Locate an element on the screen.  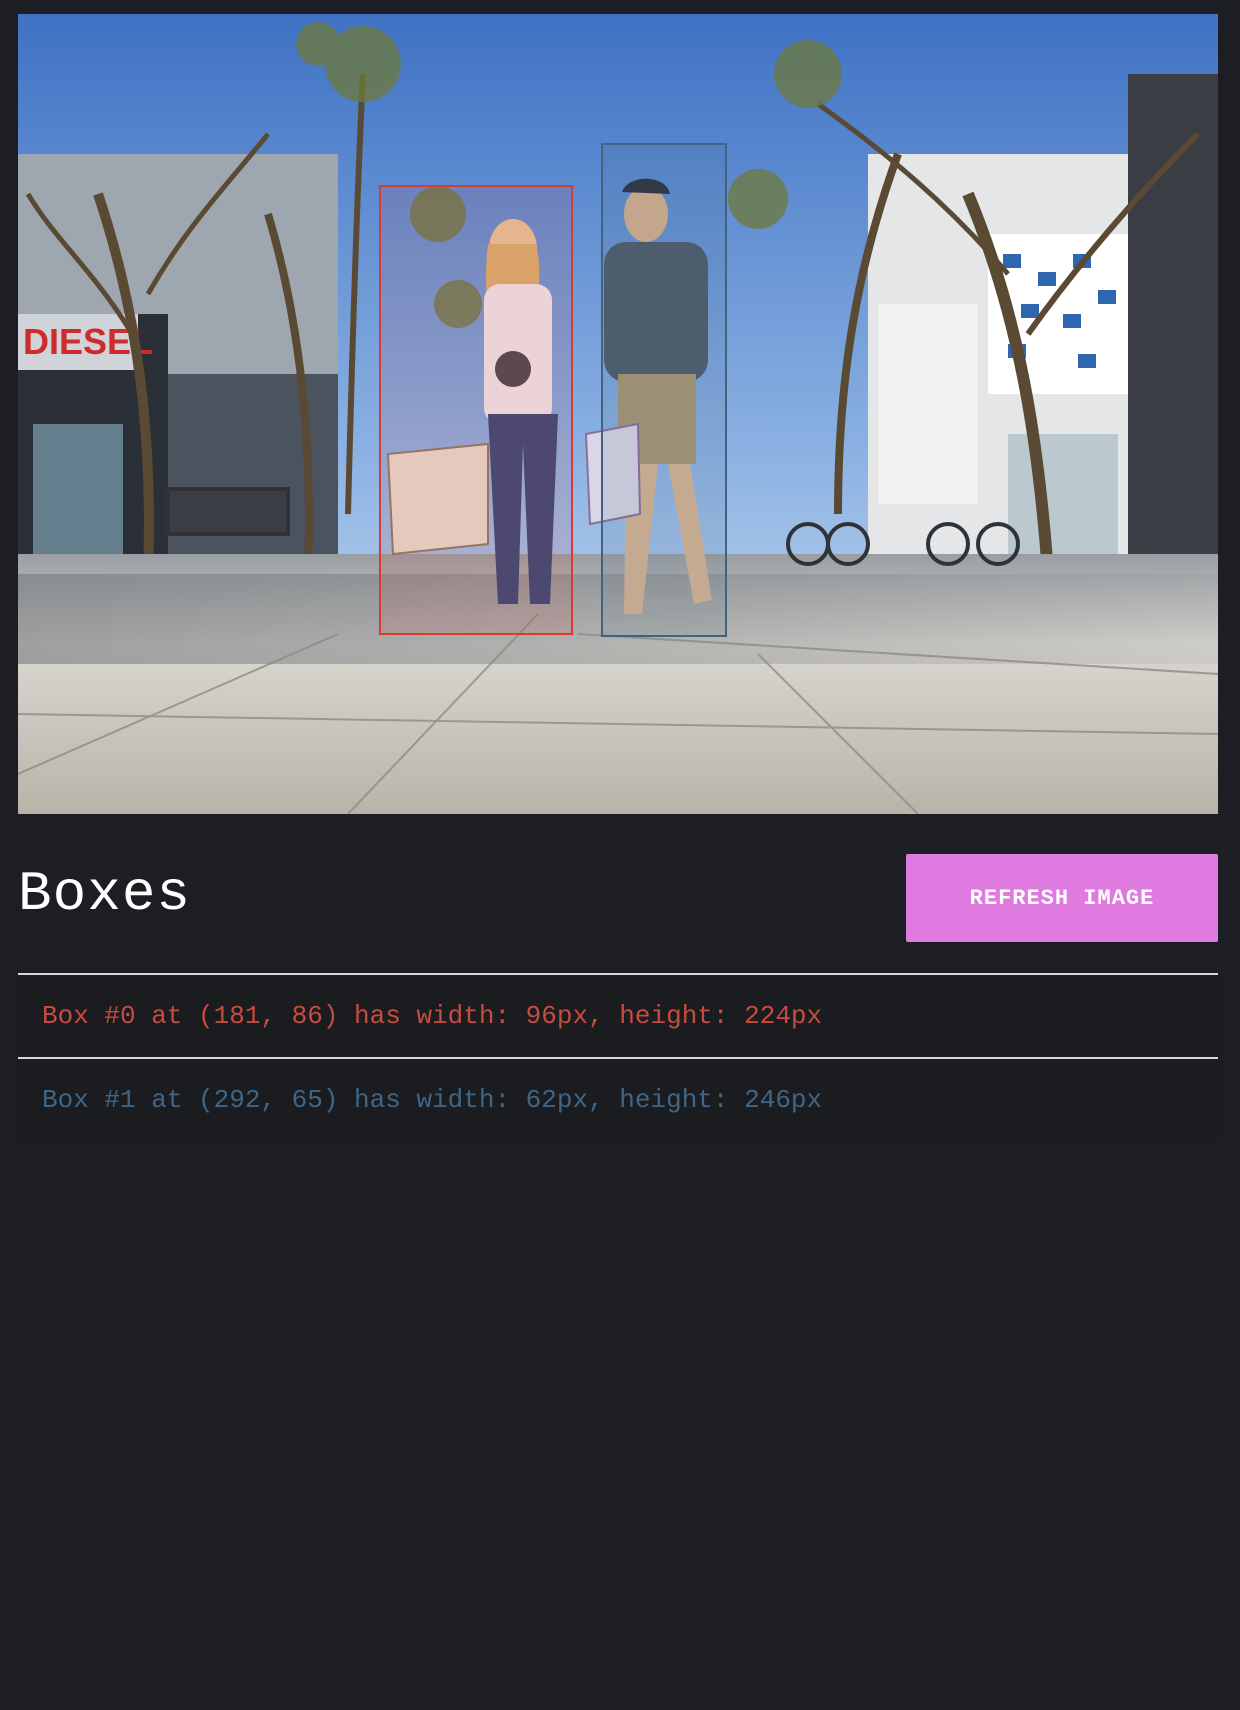
heading-row: Boxes REFRESH IMAGE is located at coordinates (618, 898).